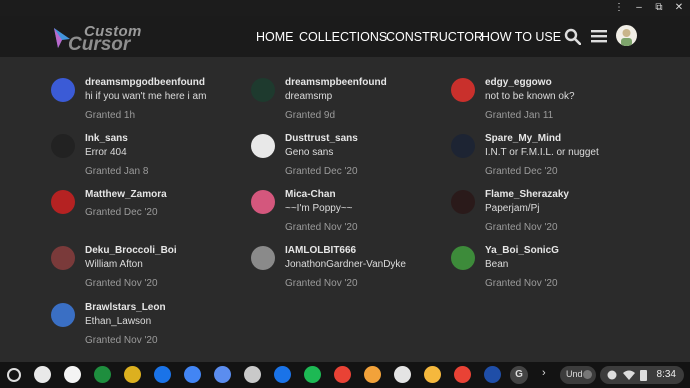 The width and height of the screenshot is (690, 388). What do you see at coordinates (102, 374) in the screenshot?
I see `classroom-icon` at bounding box center [102, 374].